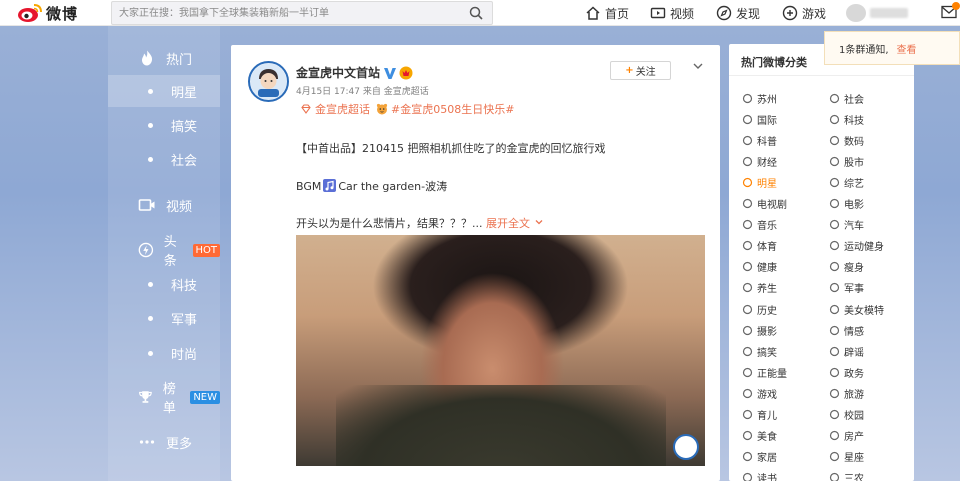  I want to click on category-item: 综艺, so click(846, 182).